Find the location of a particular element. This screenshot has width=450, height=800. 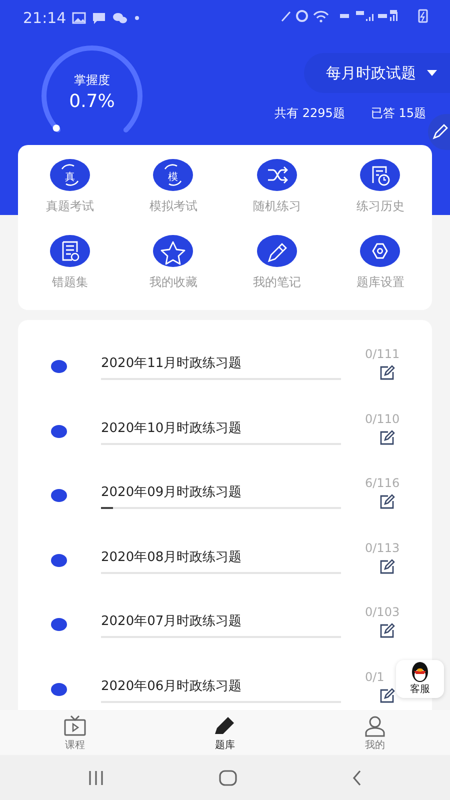

nav-tab: 我的 is located at coordinates (375, 732).